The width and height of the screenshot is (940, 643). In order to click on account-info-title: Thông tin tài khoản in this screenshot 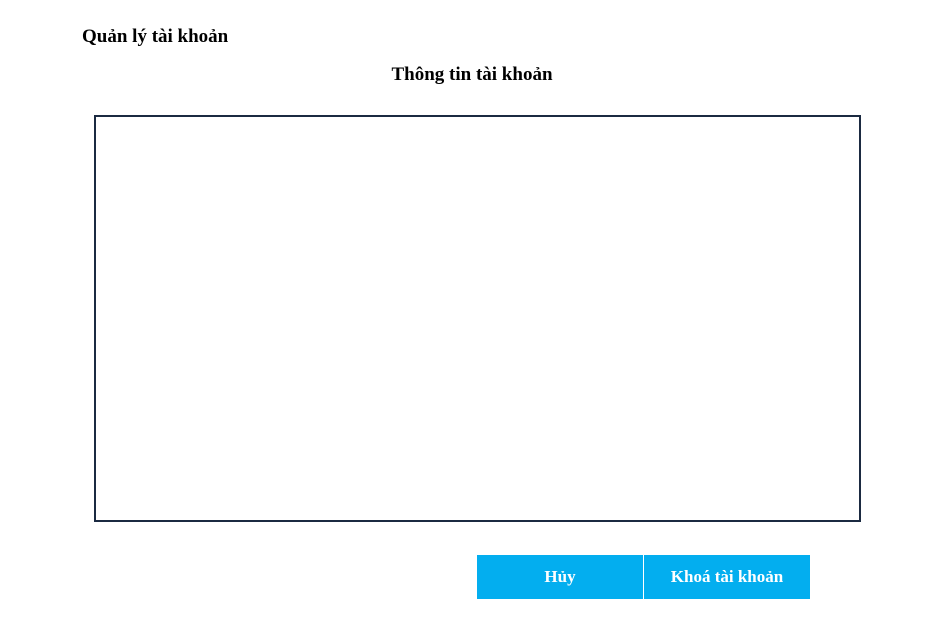, I will do `click(472, 74)`.